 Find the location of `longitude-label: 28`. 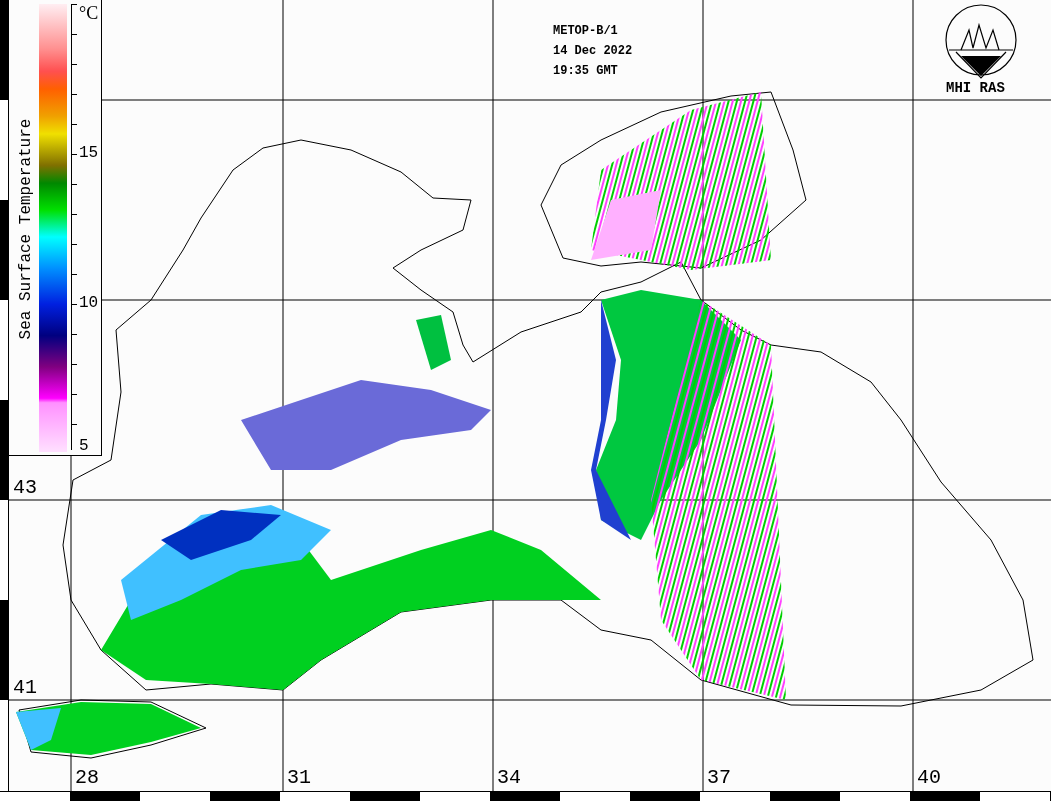

longitude-label: 28 is located at coordinates (87, 778).